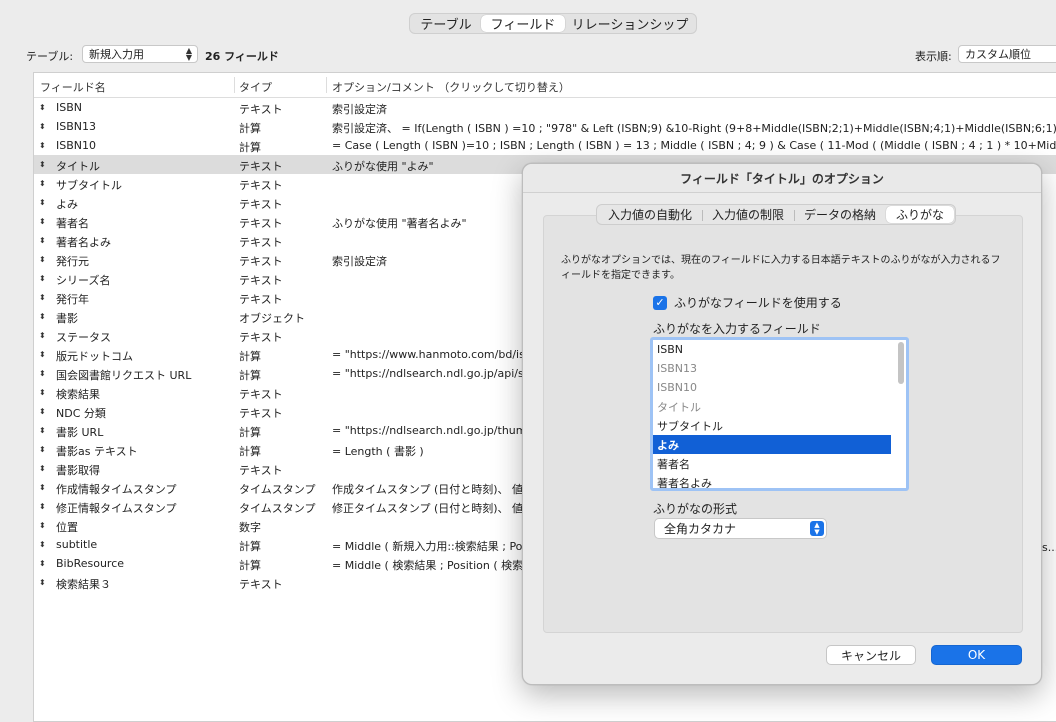 This screenshot has height=722, width=1056. What do you see at coordinates (748, 214) in the screenshot?
I see `tab-validation: 入力値の制限` at bounding box center [748, 214].